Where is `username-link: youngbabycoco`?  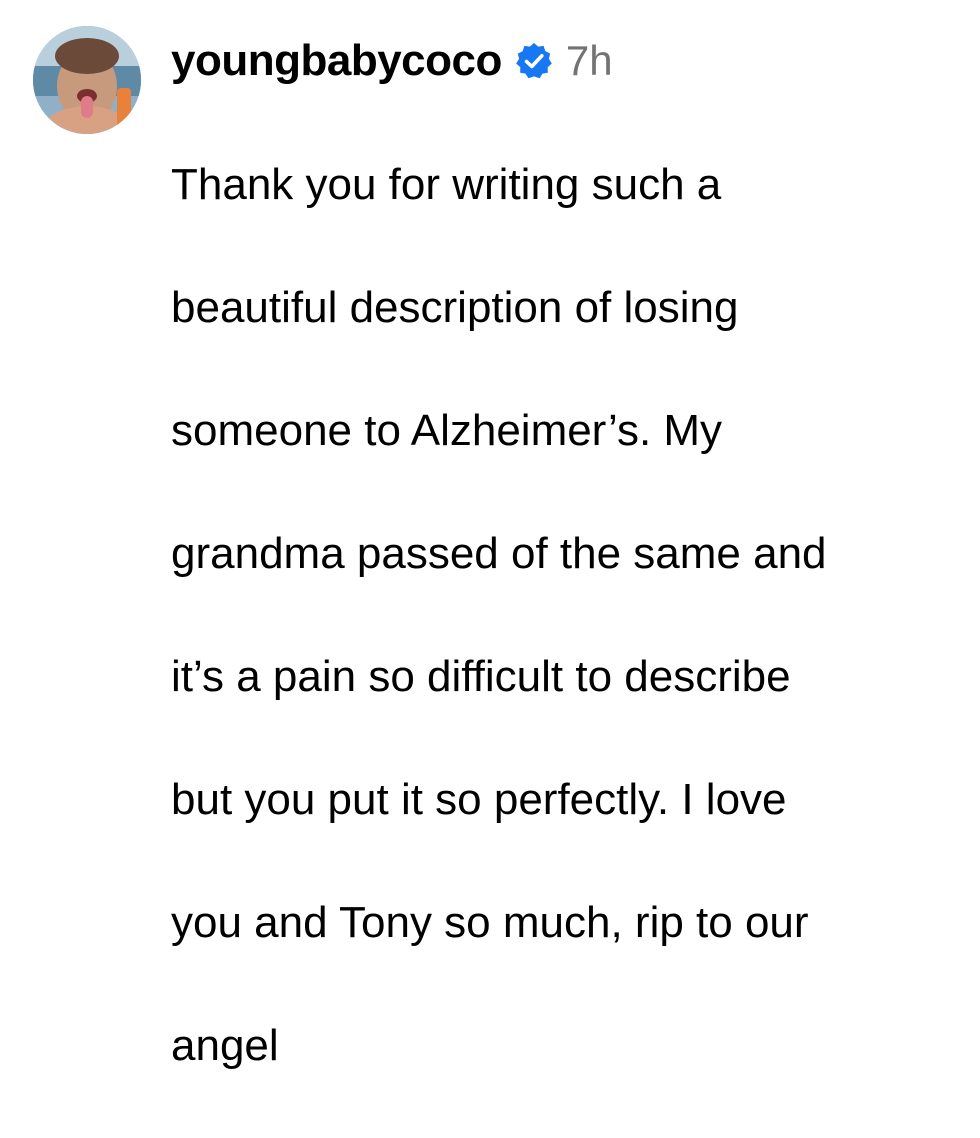 username-link: youngbabycoco is located at coordinates (336, 61).